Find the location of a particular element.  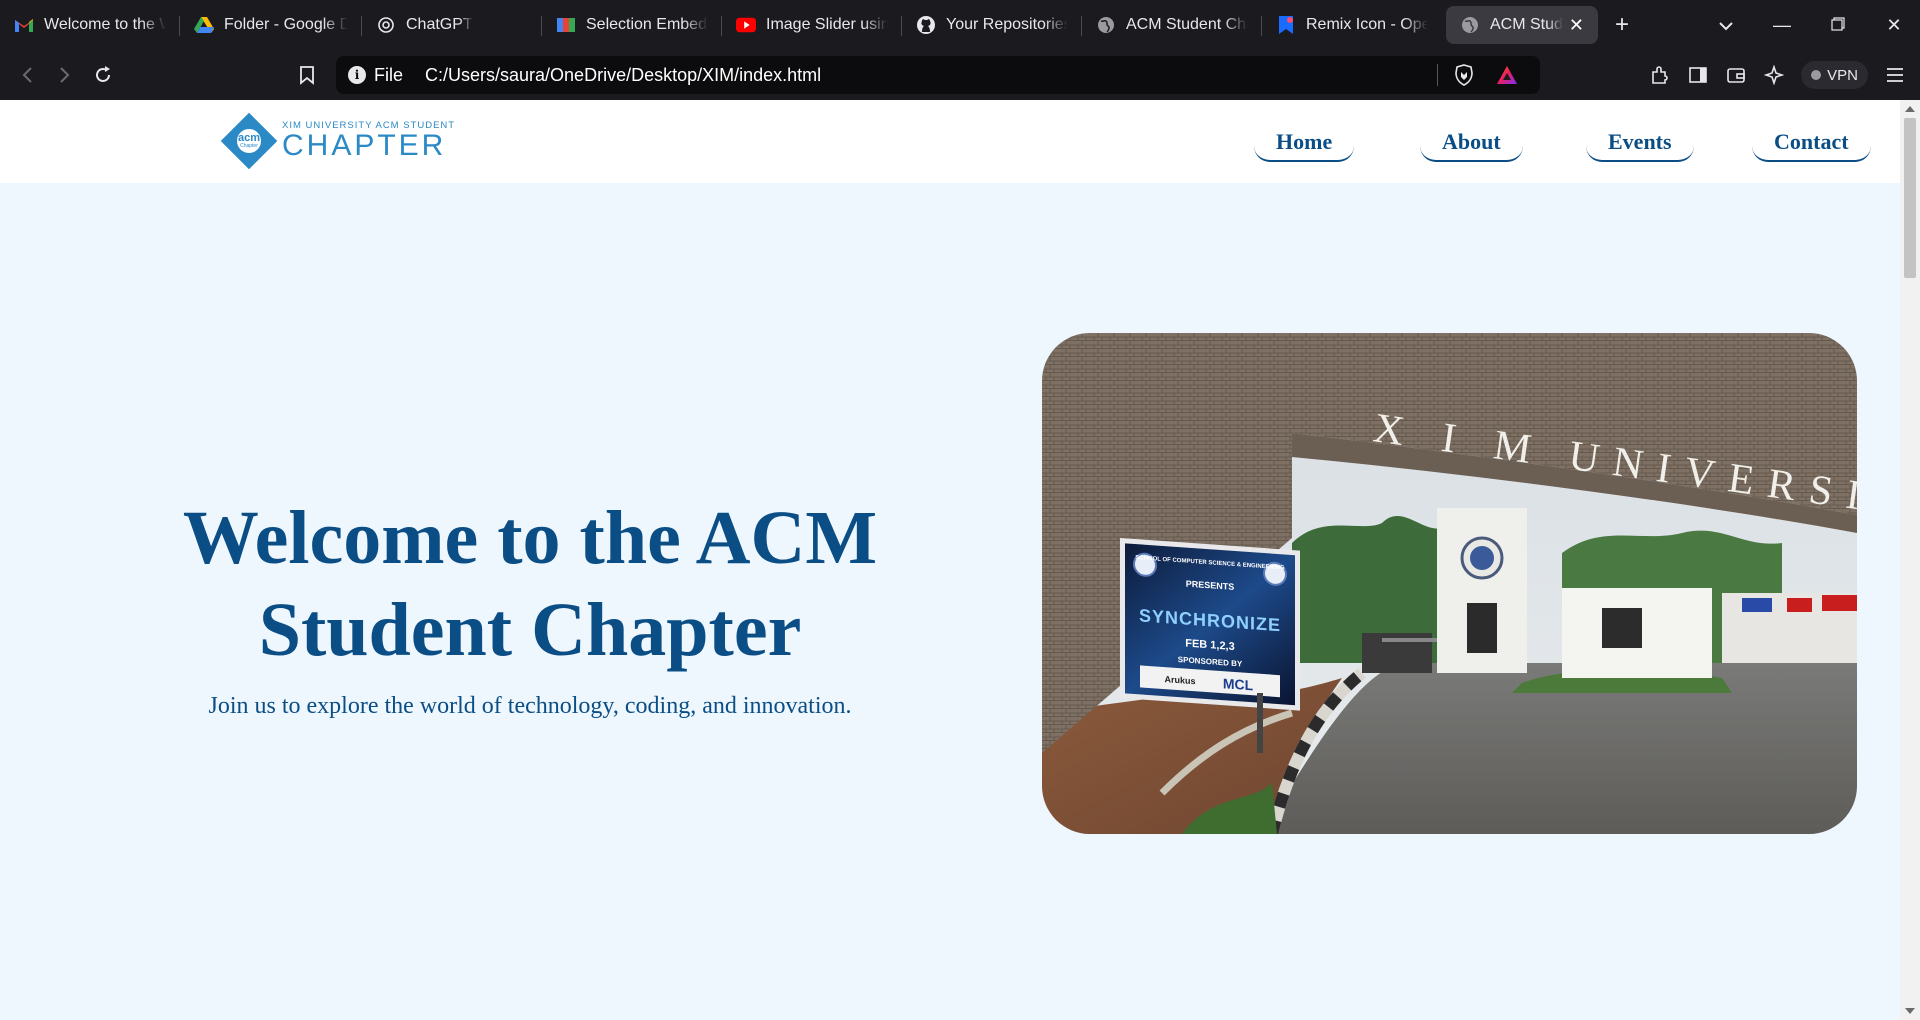

tab-search-chevron-icon is located at coordinates (1726, 25).